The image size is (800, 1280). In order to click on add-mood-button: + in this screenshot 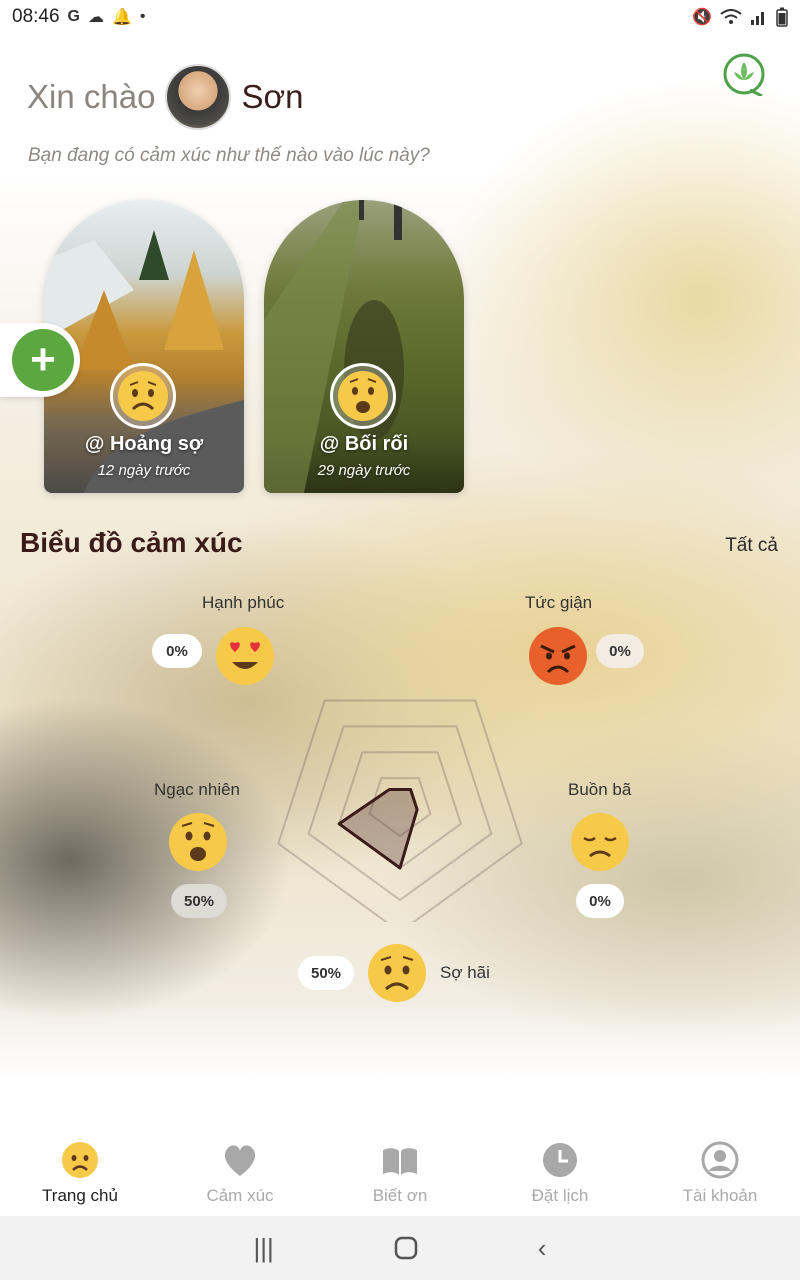, I will do `click(43, 360)`.